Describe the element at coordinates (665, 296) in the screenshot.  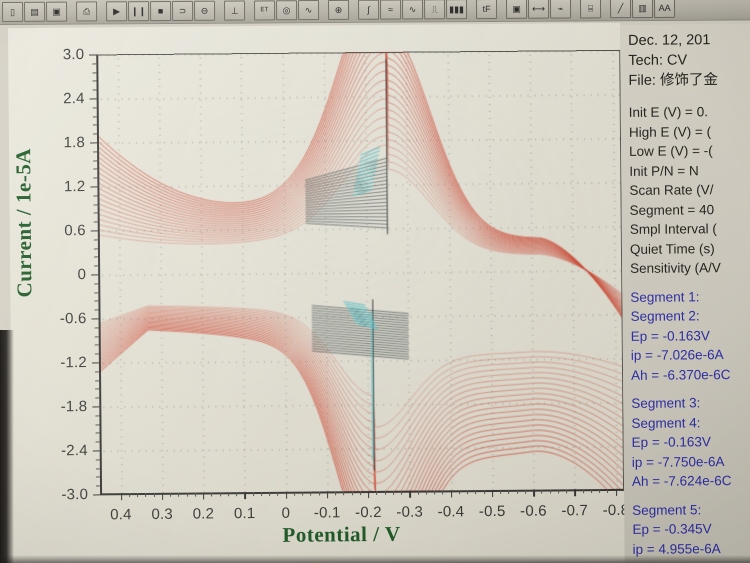
I see `result-line: Segment 1:` at that location.